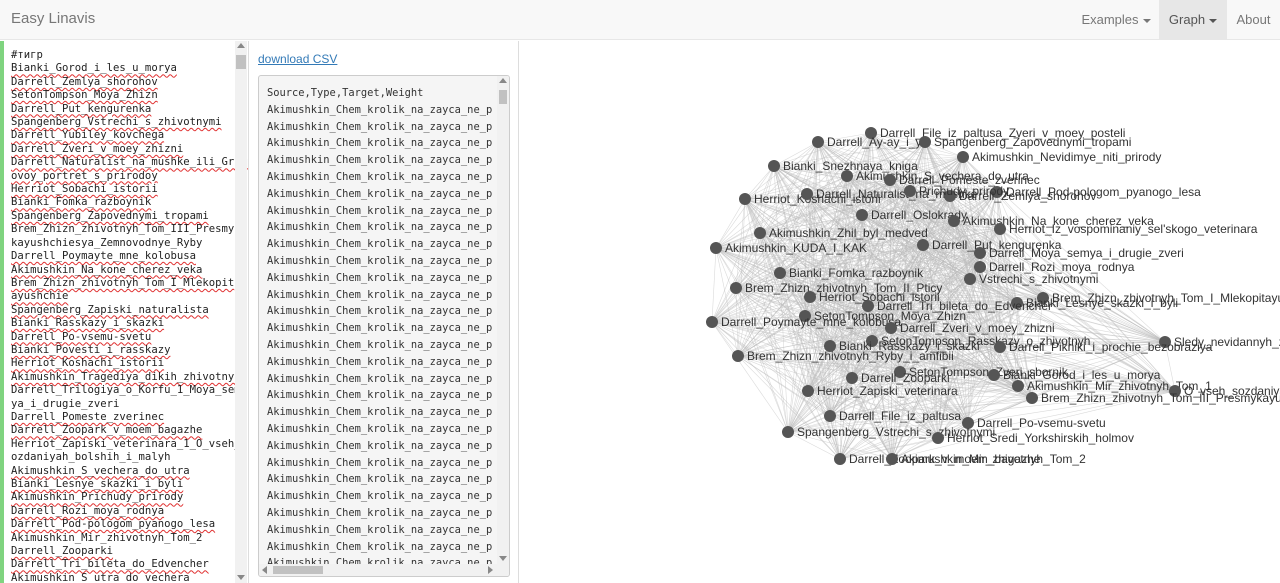  What do you see at coordinates (110, 309) in the screenshot?
I see `editor-line: Spangenberg_Zapiski_naturalista` at bounding box center [110, 309].